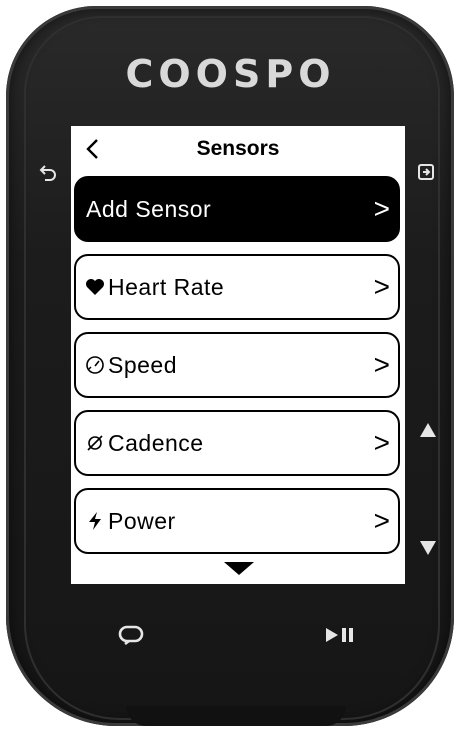  What do you see at coordinates (237, 443) in the screenshot?
I see `menu-item-cadence: Cadence >` at bounding box center [237, 443].